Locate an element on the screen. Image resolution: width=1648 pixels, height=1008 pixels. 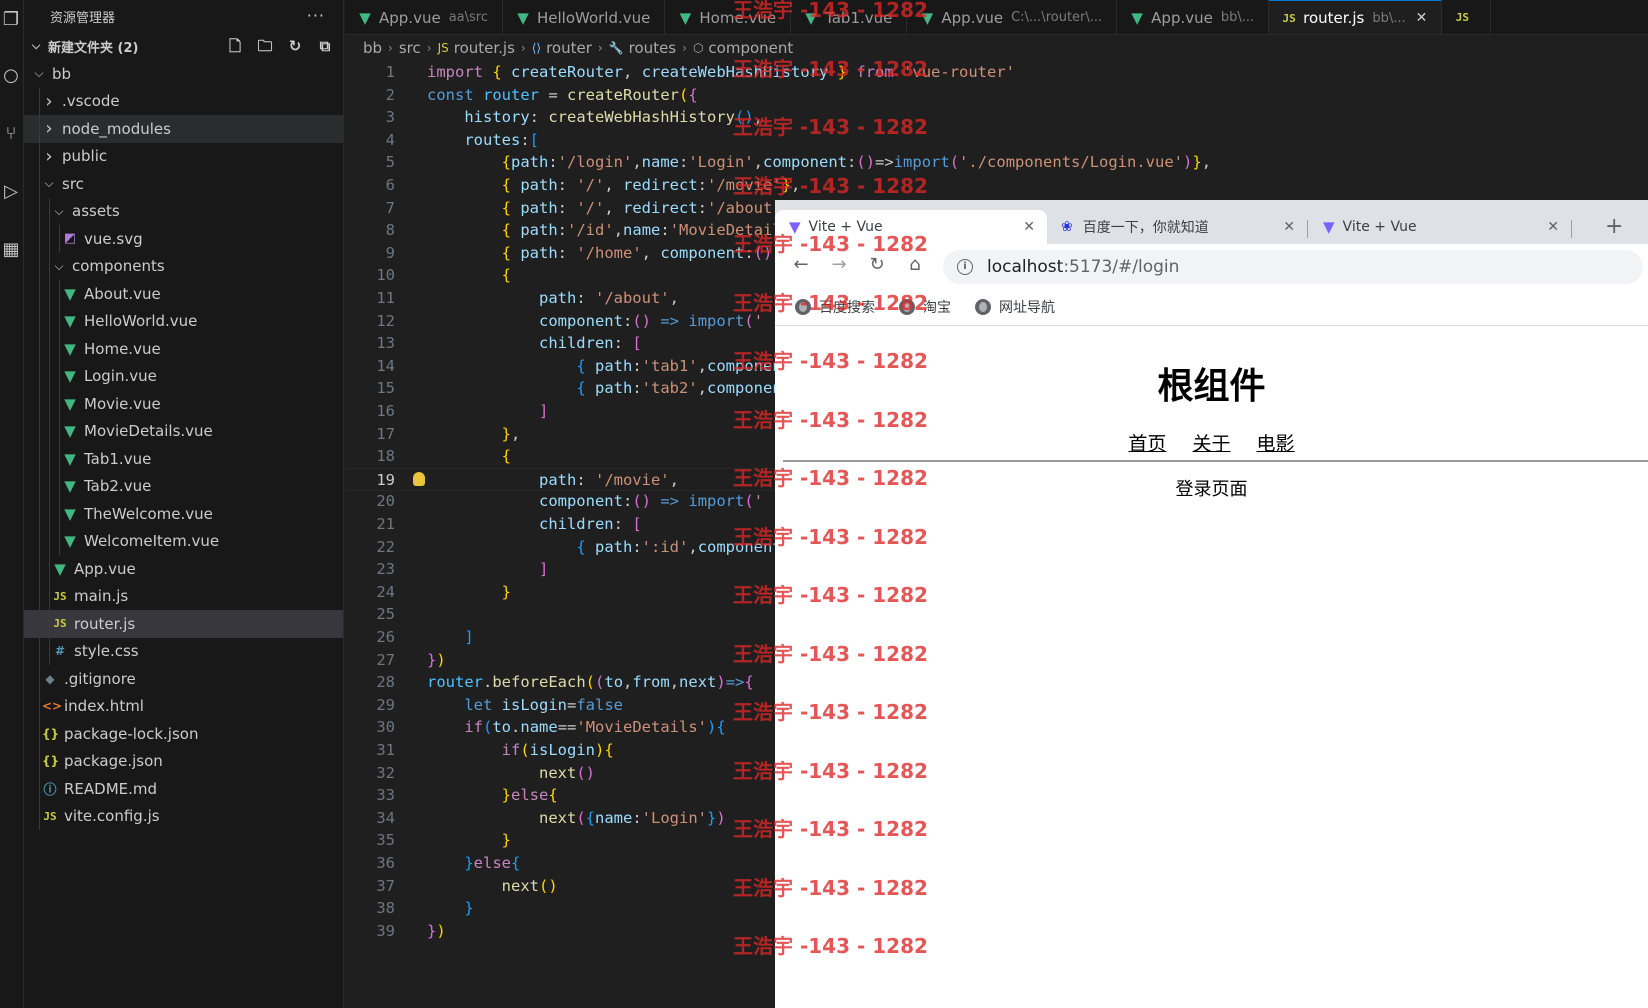
tree-item-bb: ⌵ bb is located at coordinates (183, 74).